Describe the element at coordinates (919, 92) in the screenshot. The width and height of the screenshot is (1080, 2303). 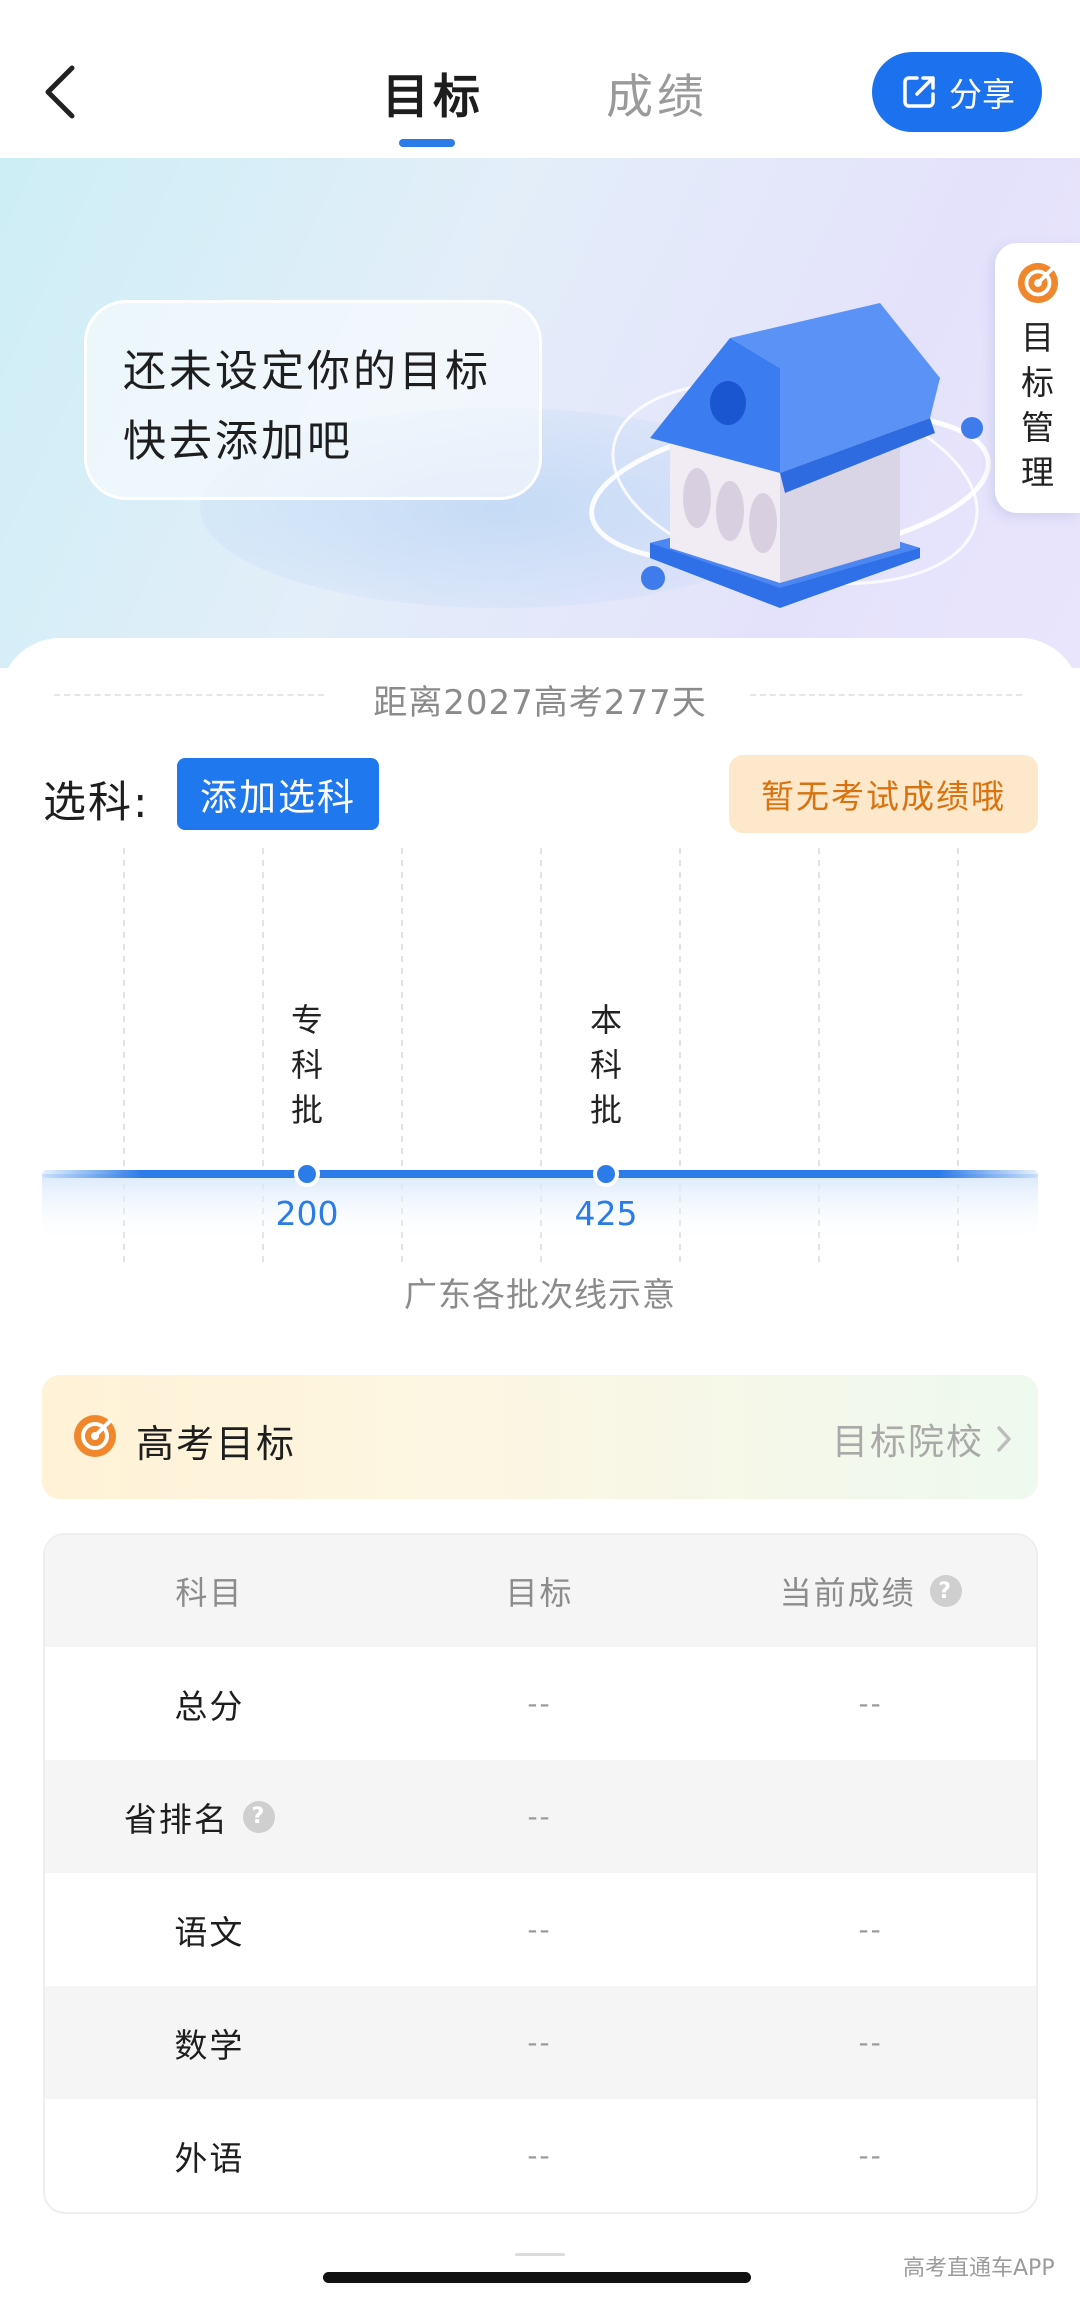
I see `share-icon` at that location.